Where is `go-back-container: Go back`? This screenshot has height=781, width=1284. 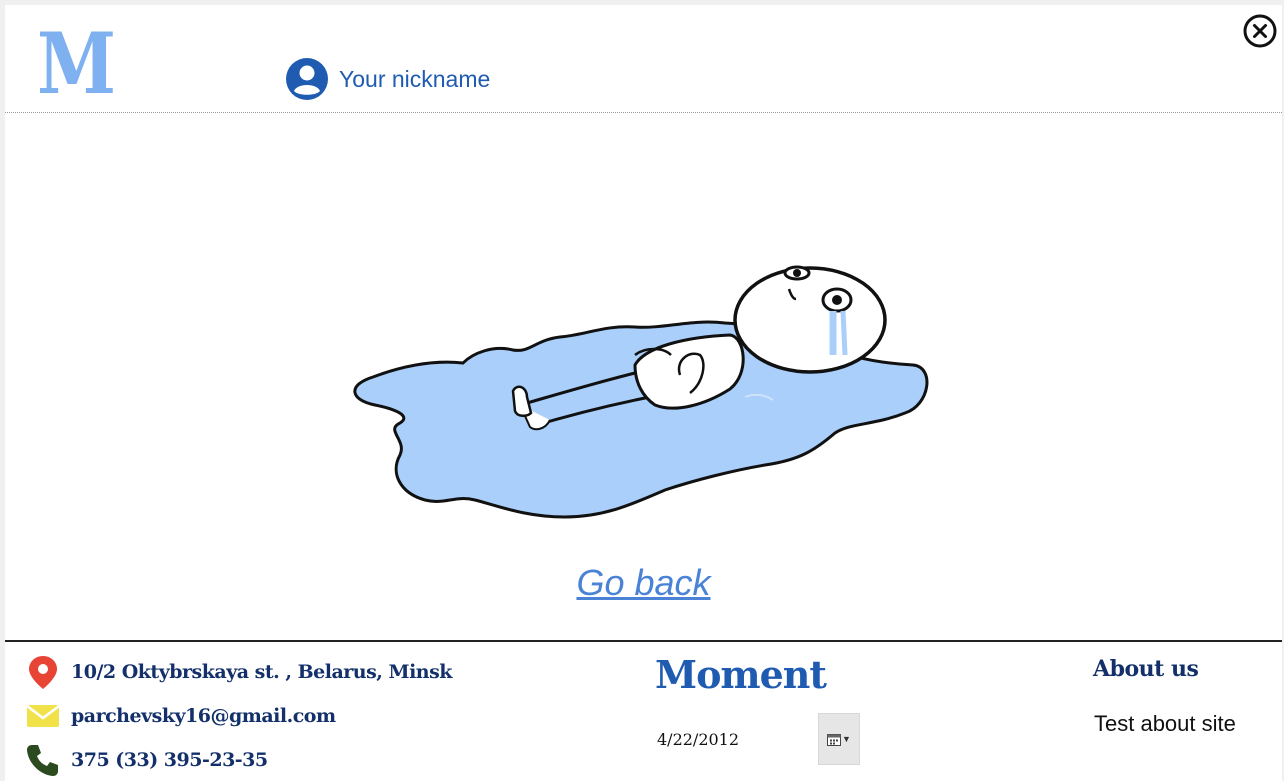 go-back-container: Go back is located at coordinates (643, 583).